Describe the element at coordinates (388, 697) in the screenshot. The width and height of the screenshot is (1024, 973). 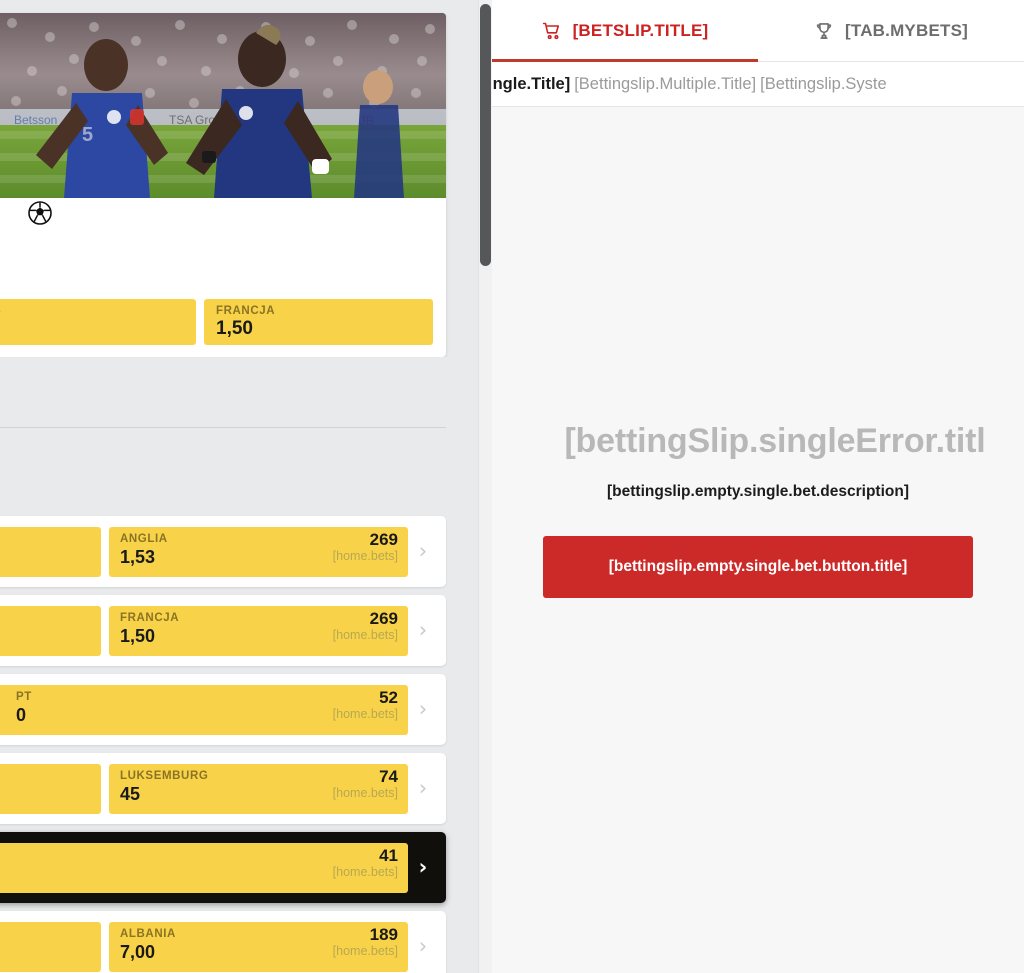
I see `bet-count: 52` at that location.